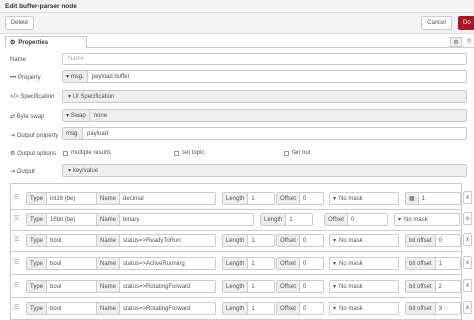  What do you see at coordinates (19, 23) in the screenshot?
I see `delete-button: Delete` at bounding box center [19, 23].